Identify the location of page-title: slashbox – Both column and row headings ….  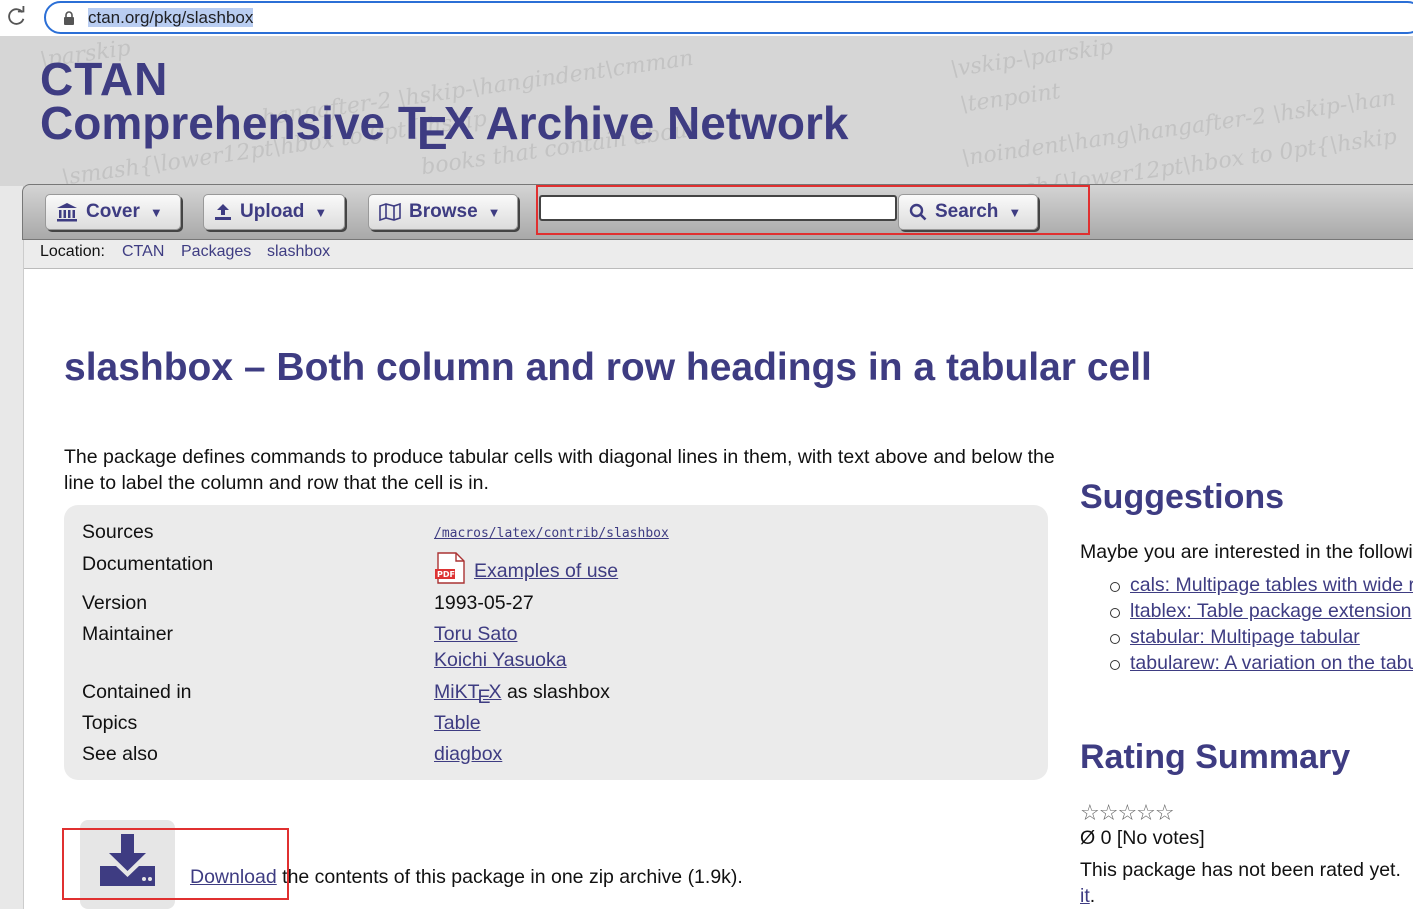
(608, 367).